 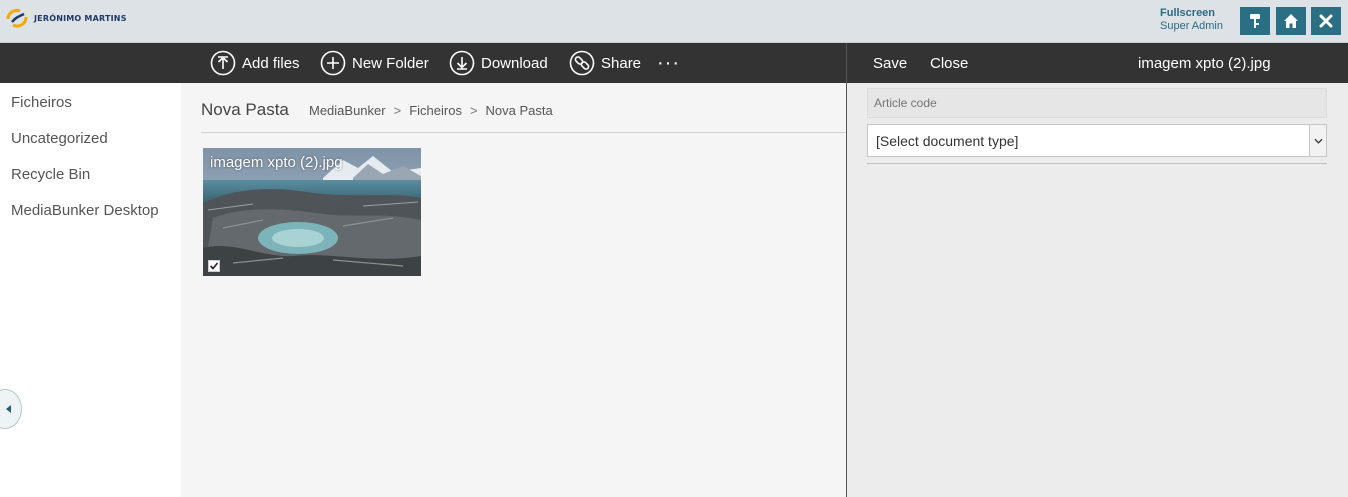 I want to click on dropdown-arrow, so click(x=1317, y=140).